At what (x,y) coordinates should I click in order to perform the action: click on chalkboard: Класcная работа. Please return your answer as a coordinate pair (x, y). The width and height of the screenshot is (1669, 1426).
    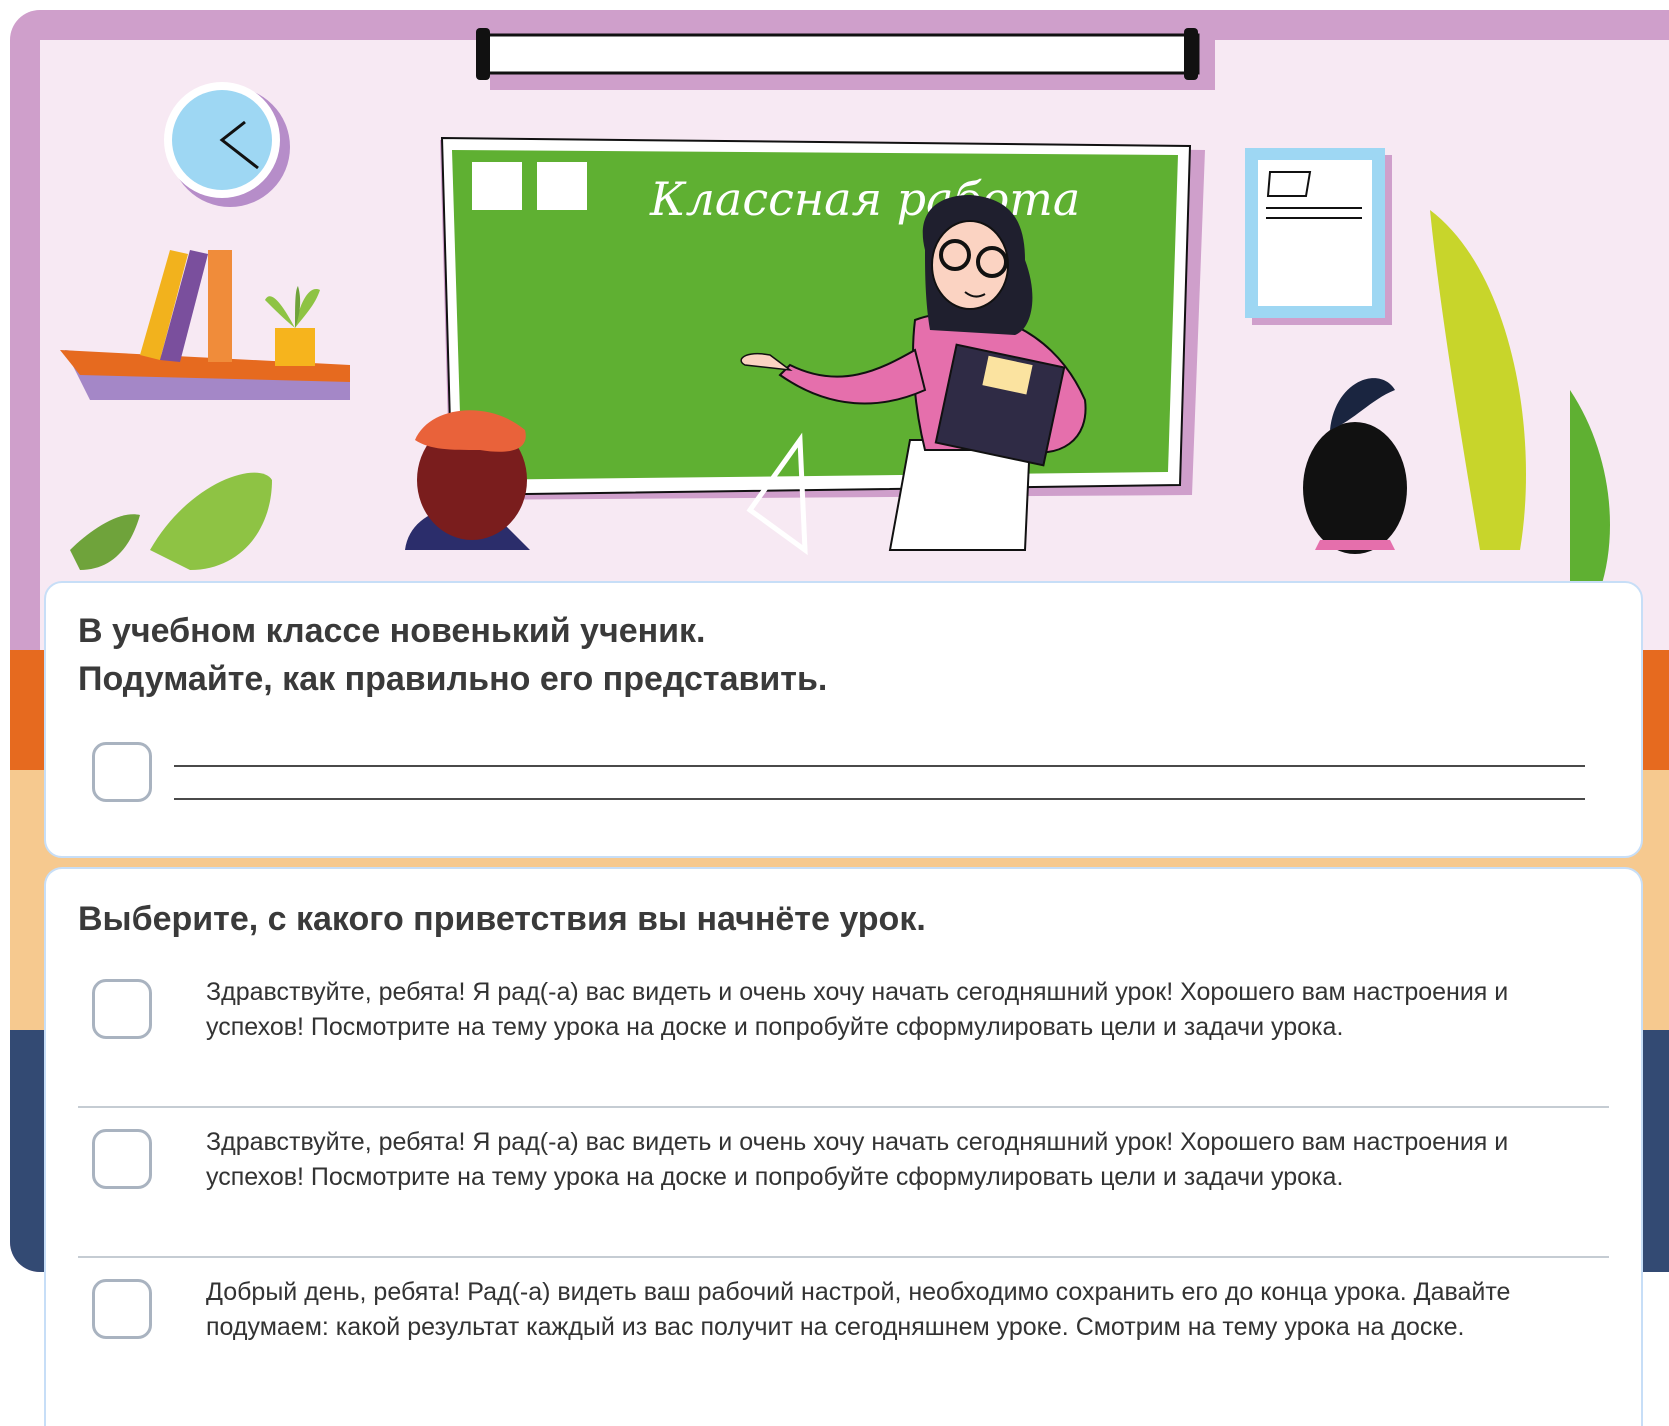
    Looking at the image, I should click on (822, 318).